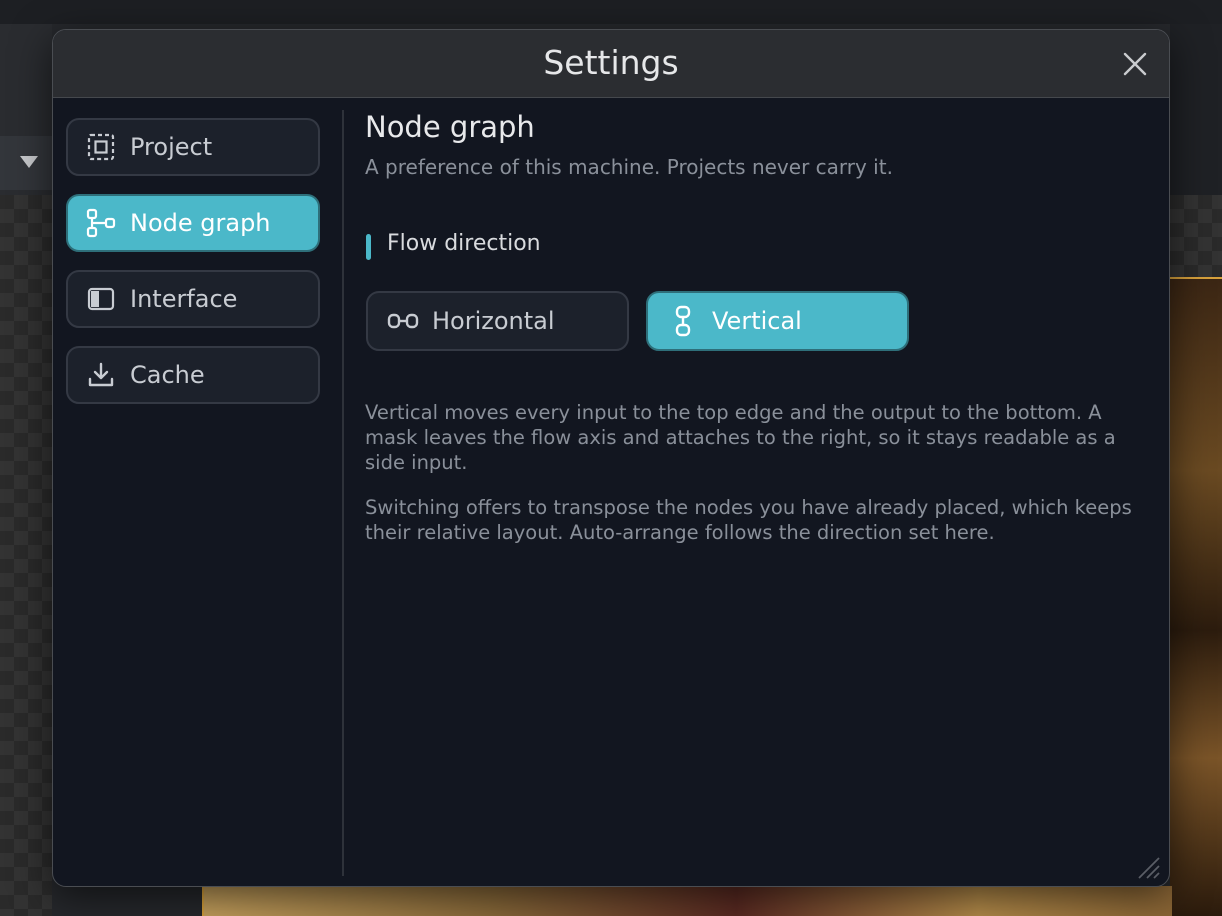 The height and width of the screenshot is (916, 1222). What do you see at coordinates (101, 147) in the screenshot?
I see `project-frame-icon` at bounding box center [101, 147].